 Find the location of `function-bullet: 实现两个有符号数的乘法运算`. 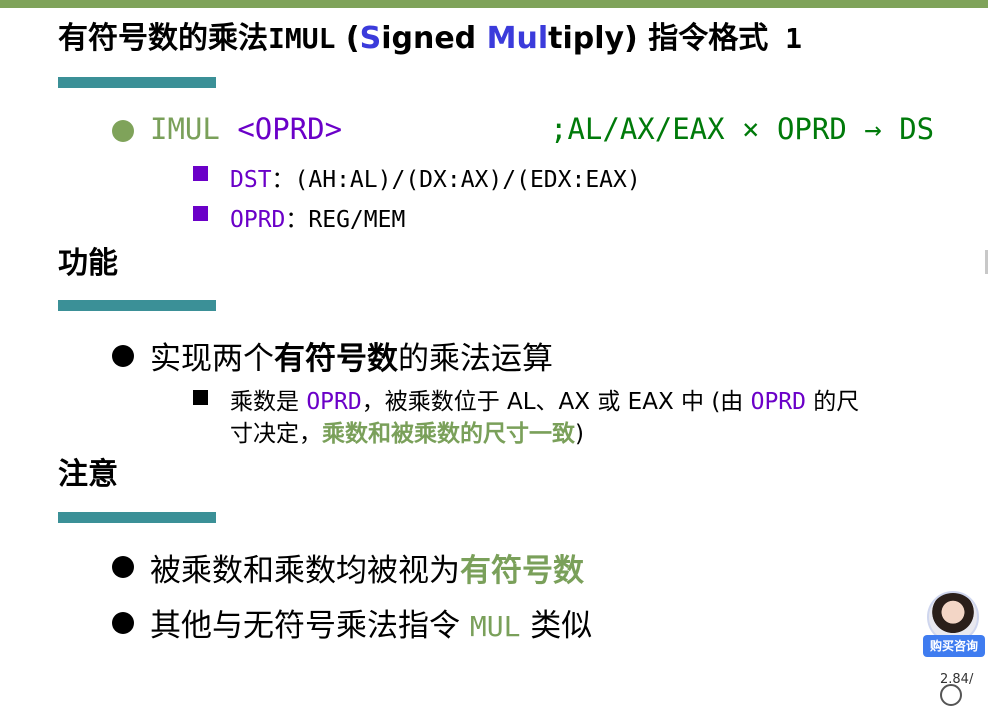

function-bullet: 实现两个有符号数的乘法运算 is located at coordinates (351, 355).